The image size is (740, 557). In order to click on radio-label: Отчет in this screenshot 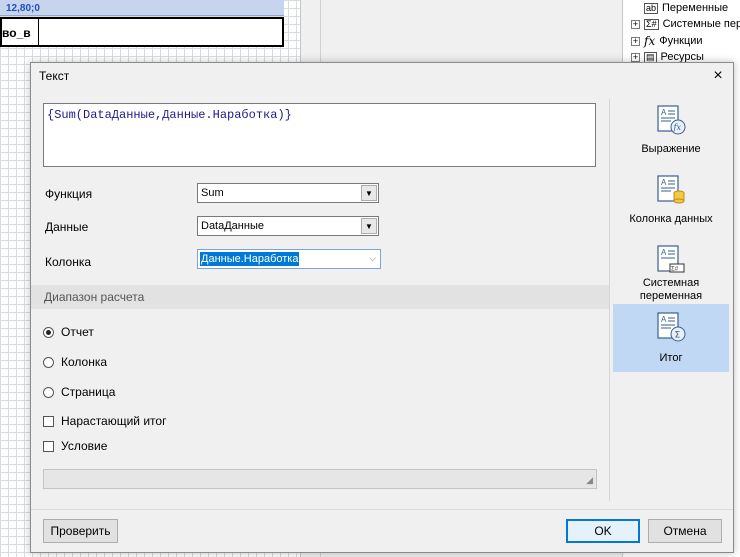, I will do `click(77, 332)`.